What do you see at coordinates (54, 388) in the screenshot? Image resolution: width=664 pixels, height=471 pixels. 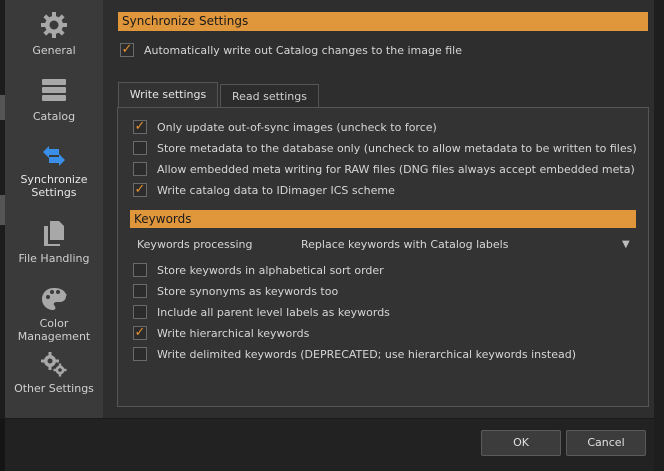 I see `sidebar-item-label: Other Settings` at bounding box center [54, 388].